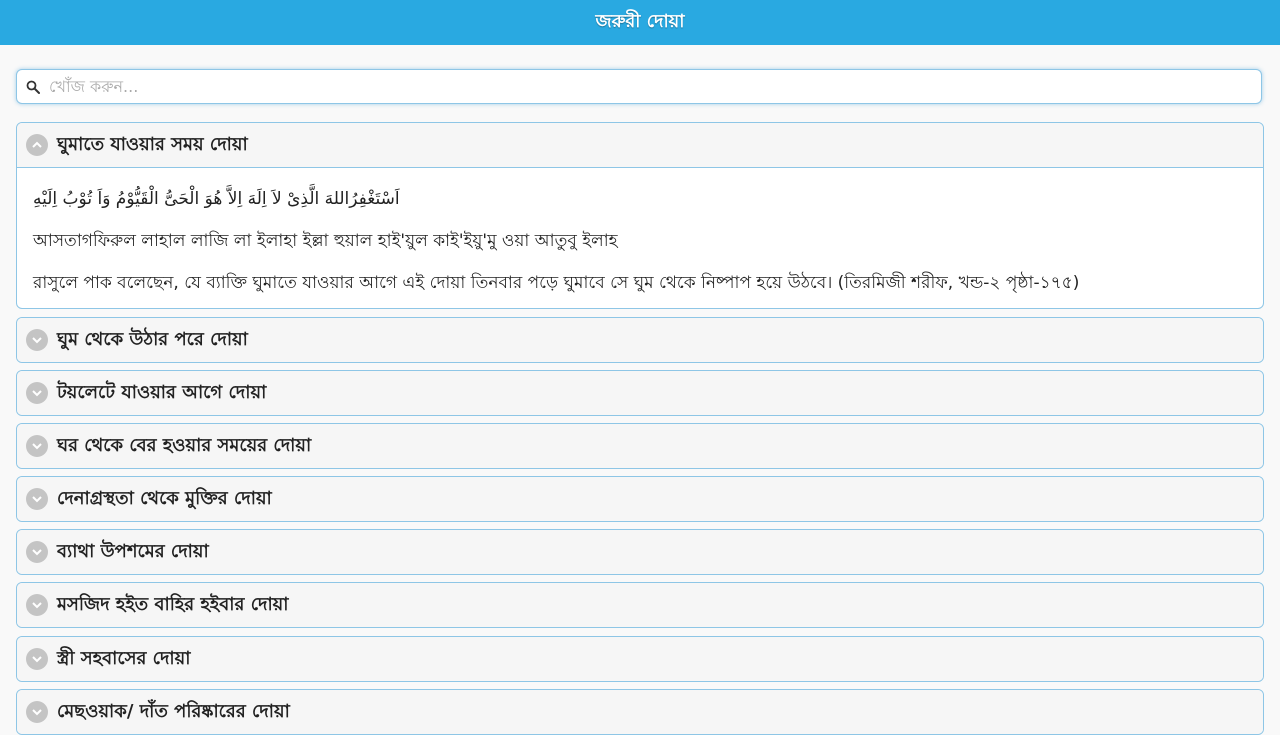 Image resolution: width=1280 pixels, height=735 pixels. I want to click on dua-header-toilet: টয়লেটে যাওয়ার আগে দোয়া, so click(640, 393).